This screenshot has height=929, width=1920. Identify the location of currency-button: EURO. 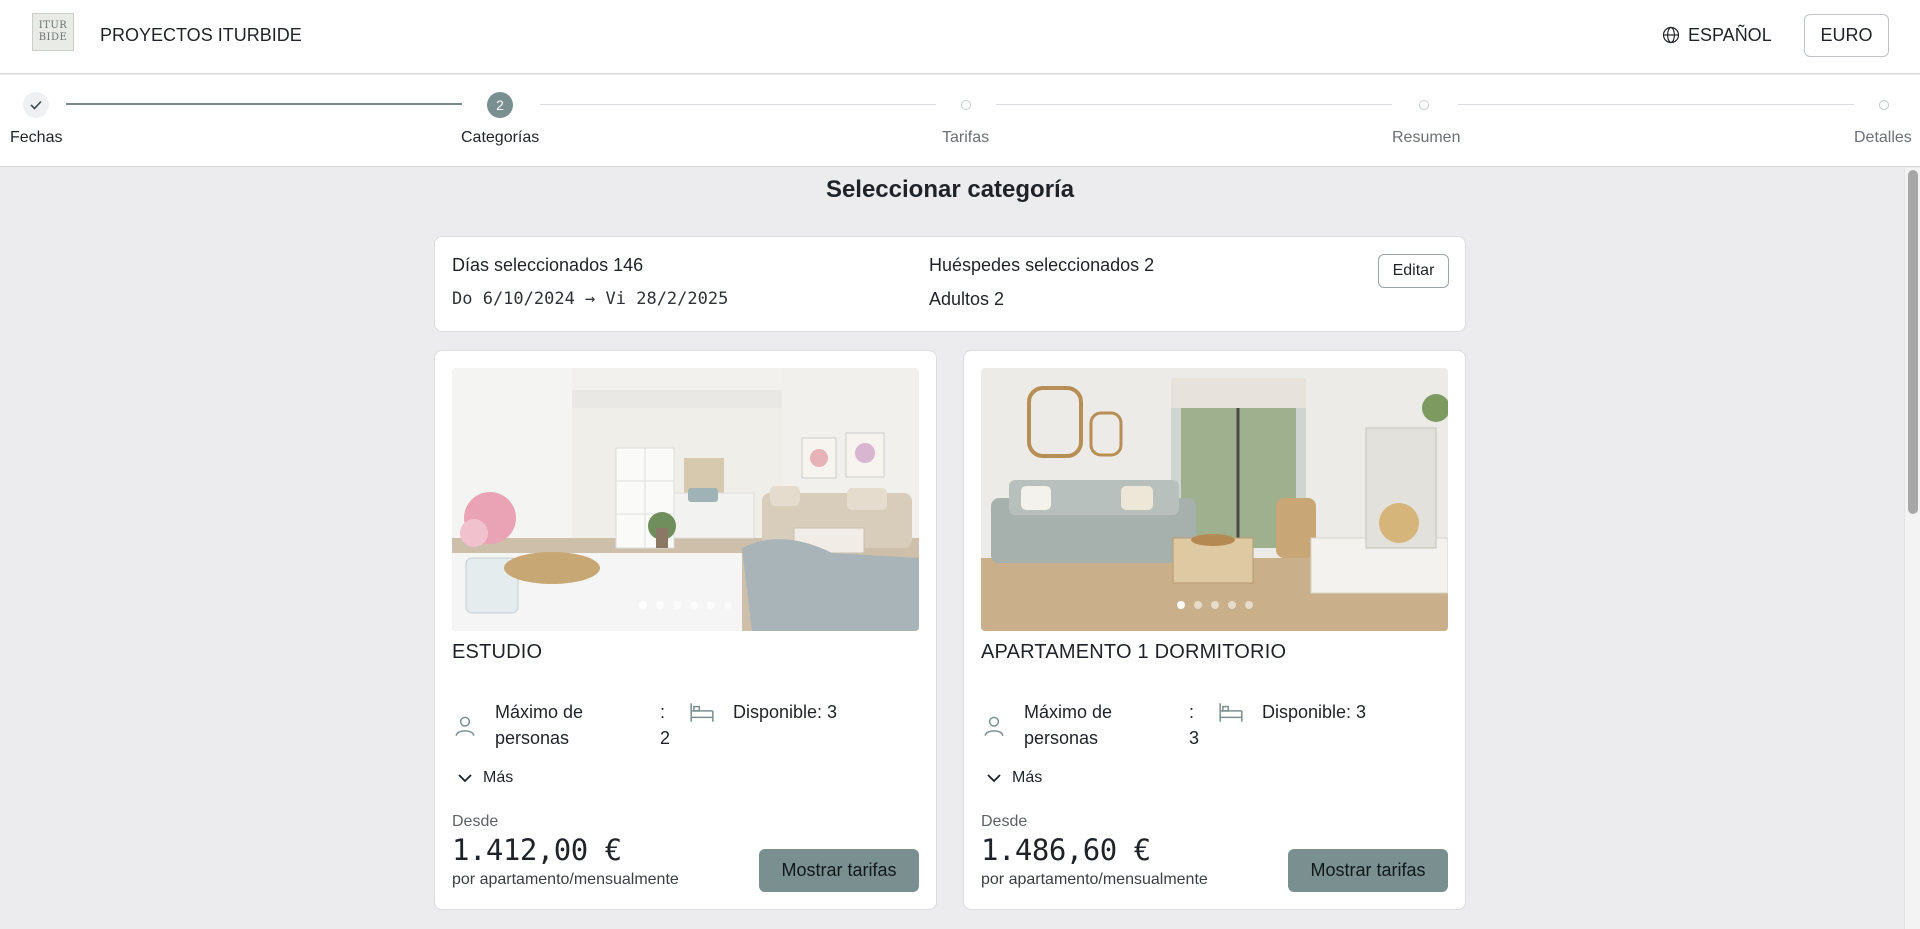
(1846, 35).